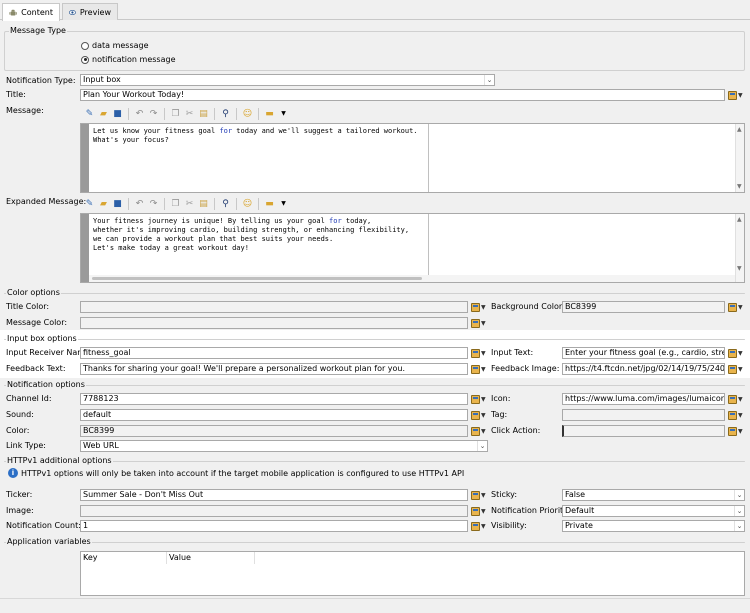  Describe the element at coordinates (59, 460) in the screenshot. I see `httpv1-legend: HTTPv1 additional options` at that location.